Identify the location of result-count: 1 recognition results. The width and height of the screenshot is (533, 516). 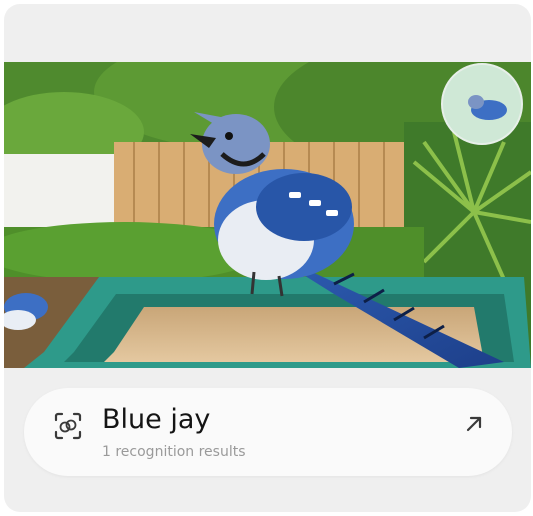
(174, 452).